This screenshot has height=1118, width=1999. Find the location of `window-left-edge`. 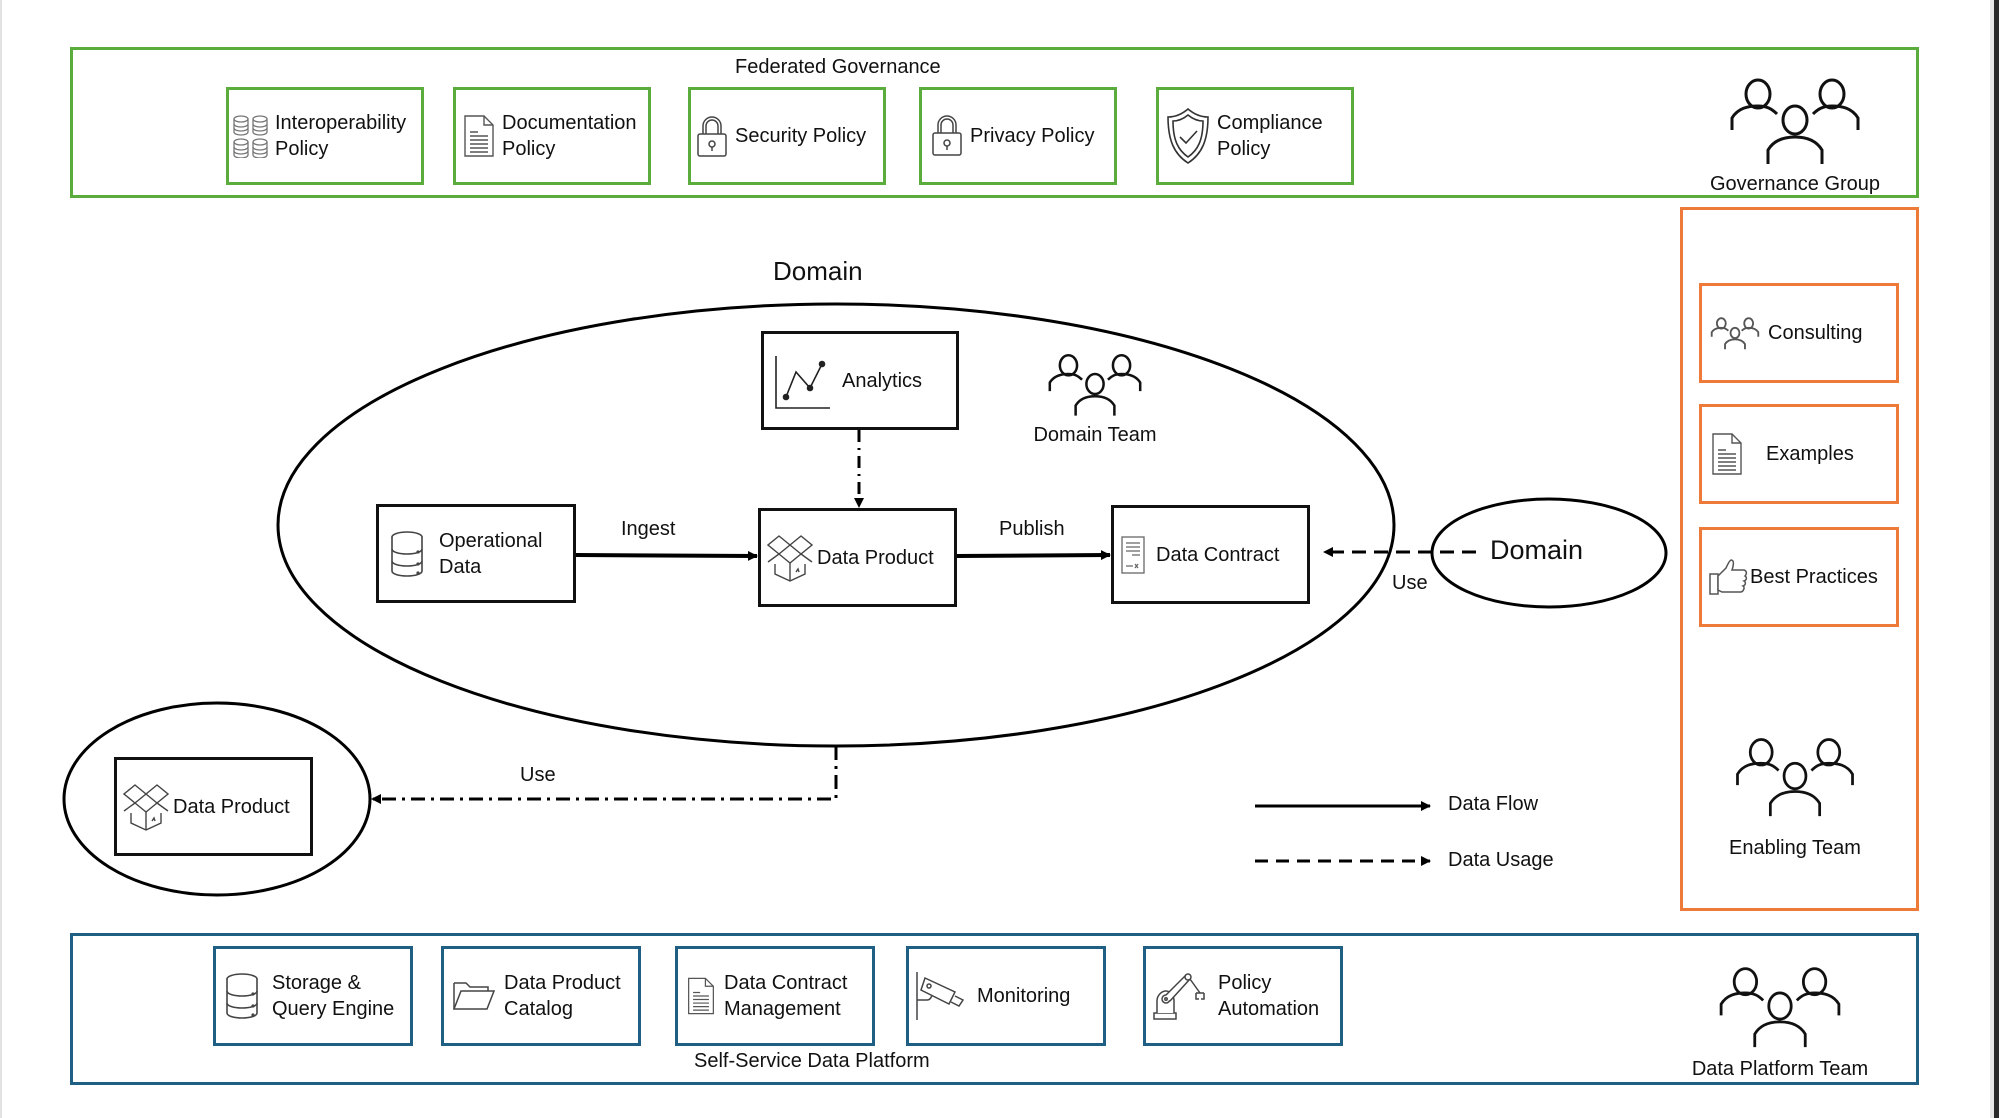

window-left-edge is located at coordinates (1, 559).